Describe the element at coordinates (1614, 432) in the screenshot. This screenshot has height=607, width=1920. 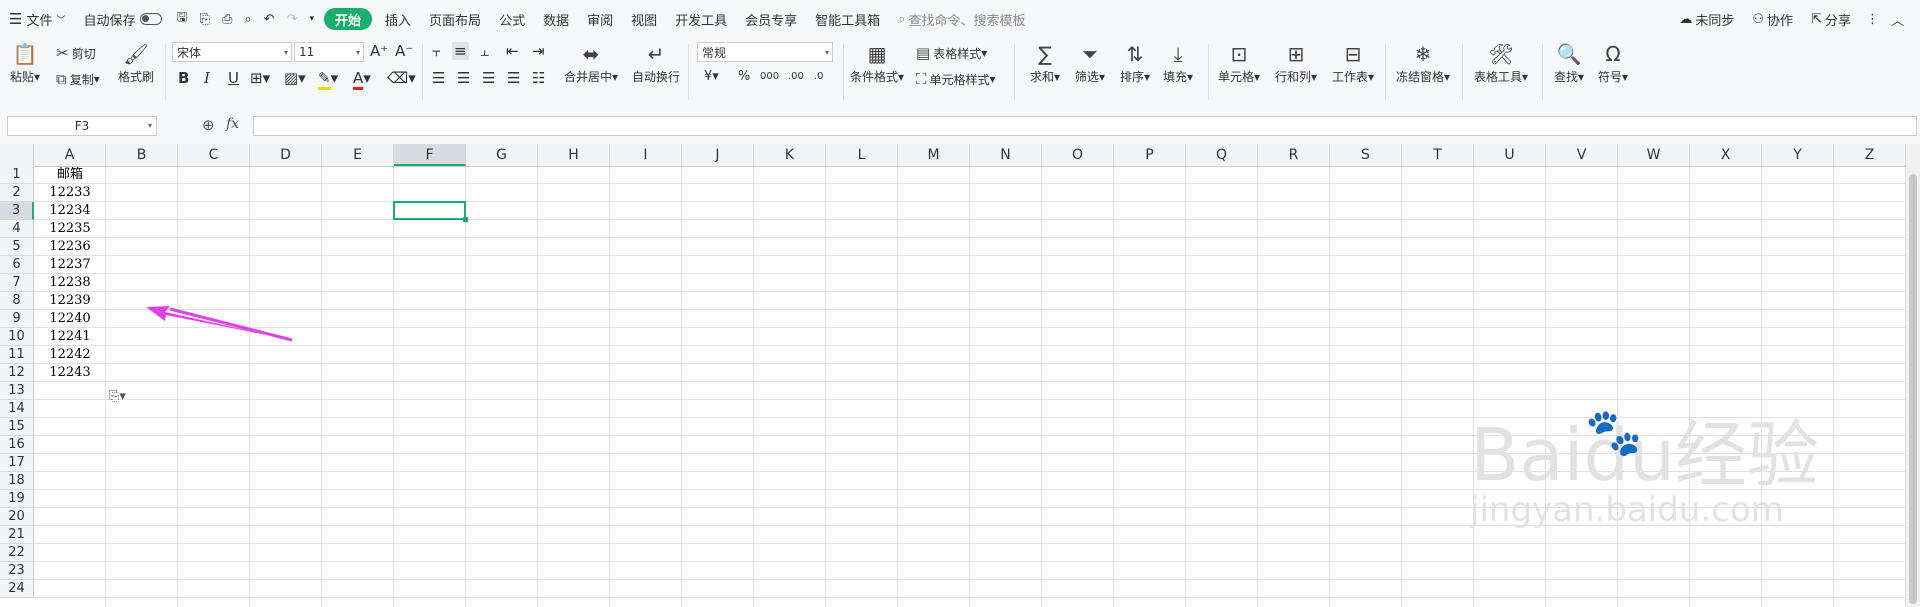
I see `paw-icon: 🐾` at that location.